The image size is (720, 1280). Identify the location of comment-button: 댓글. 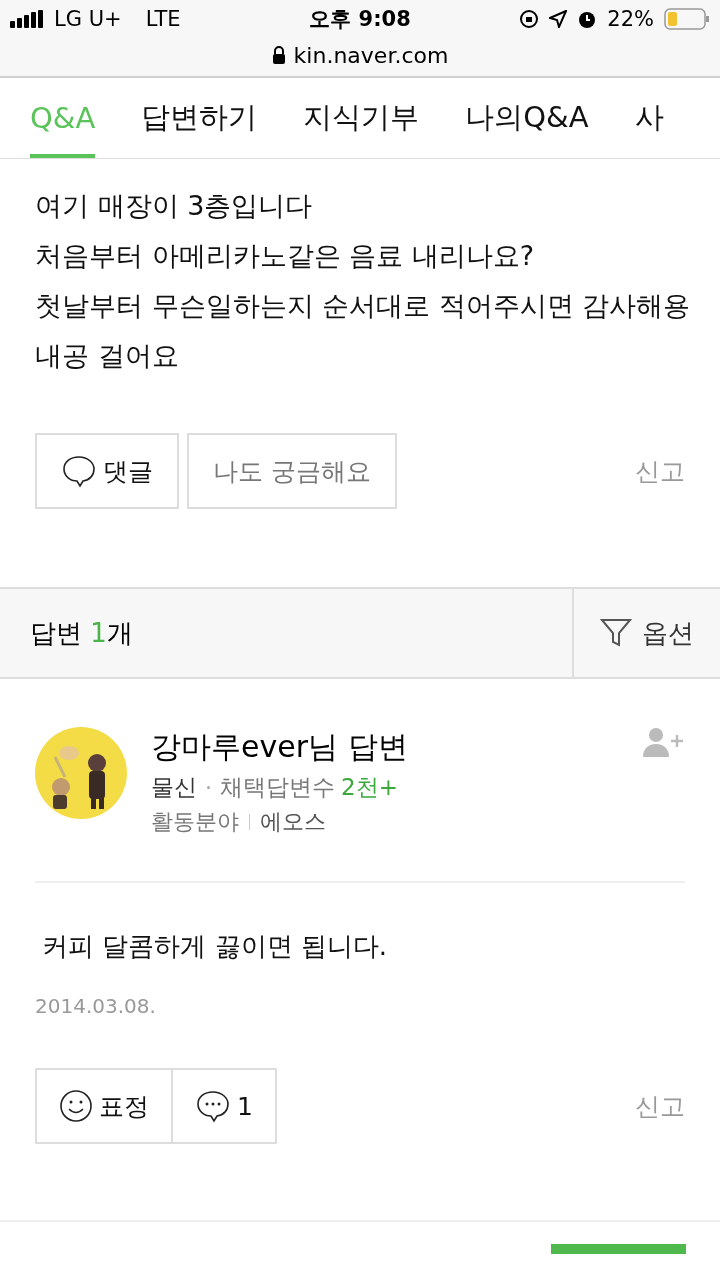
(107, 471).